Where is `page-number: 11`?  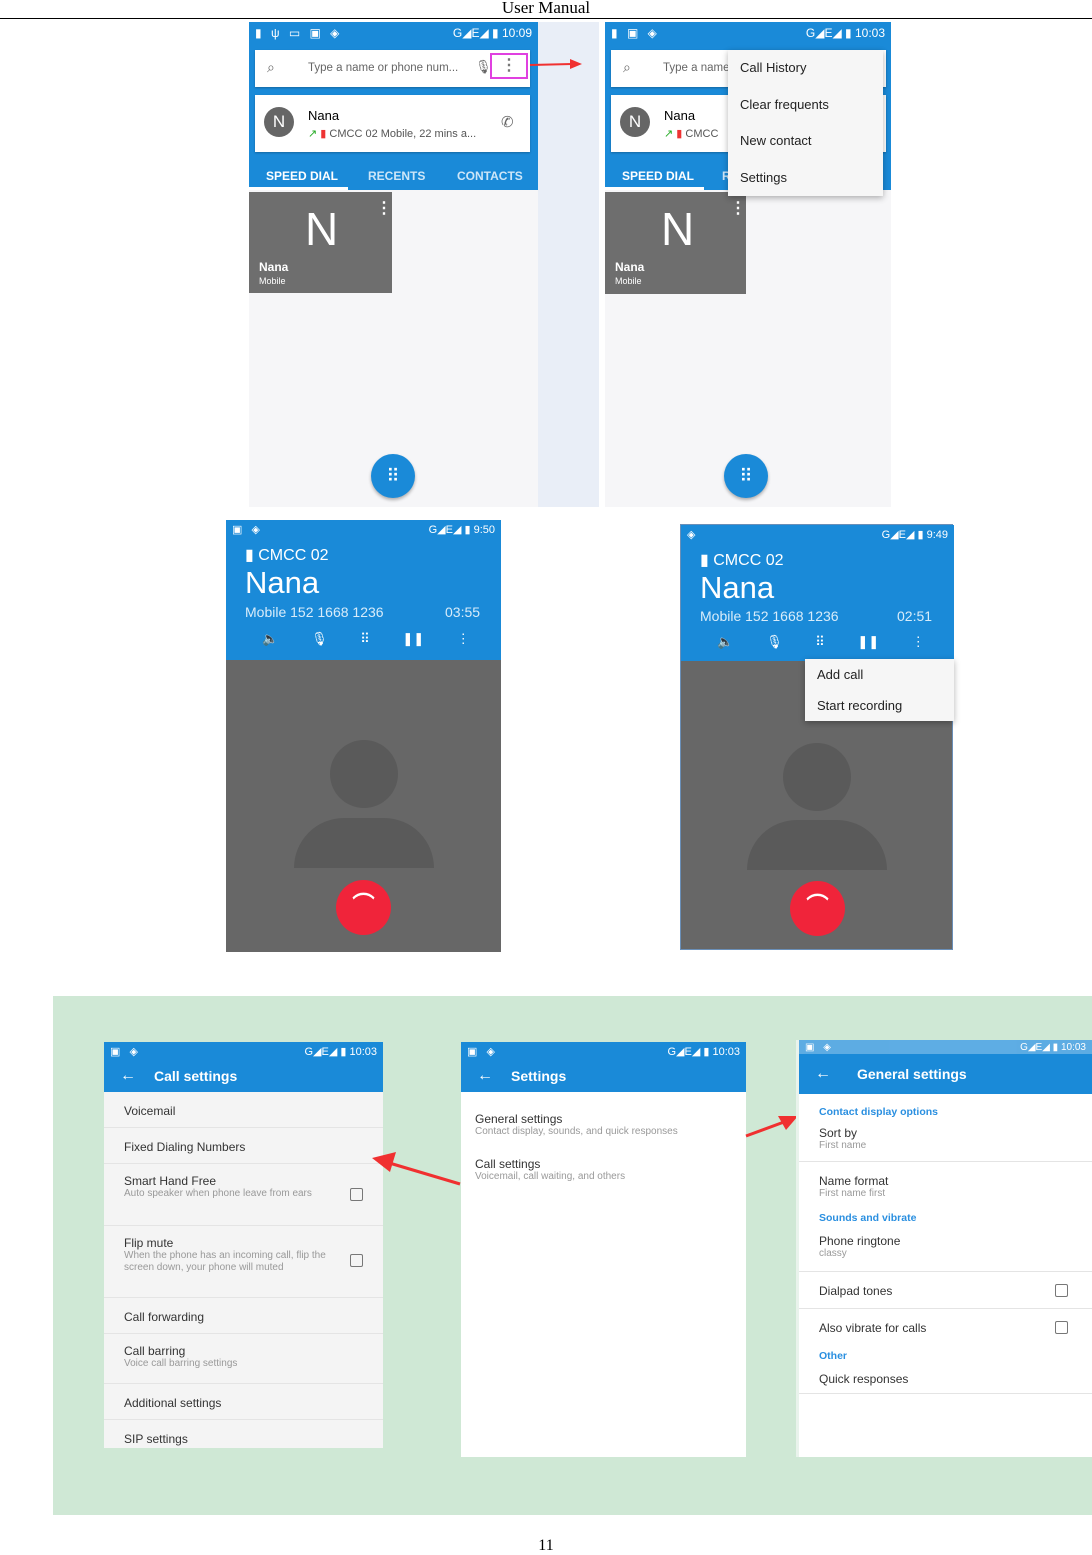
page-number: 11 is located at coordinates (546, 1545).